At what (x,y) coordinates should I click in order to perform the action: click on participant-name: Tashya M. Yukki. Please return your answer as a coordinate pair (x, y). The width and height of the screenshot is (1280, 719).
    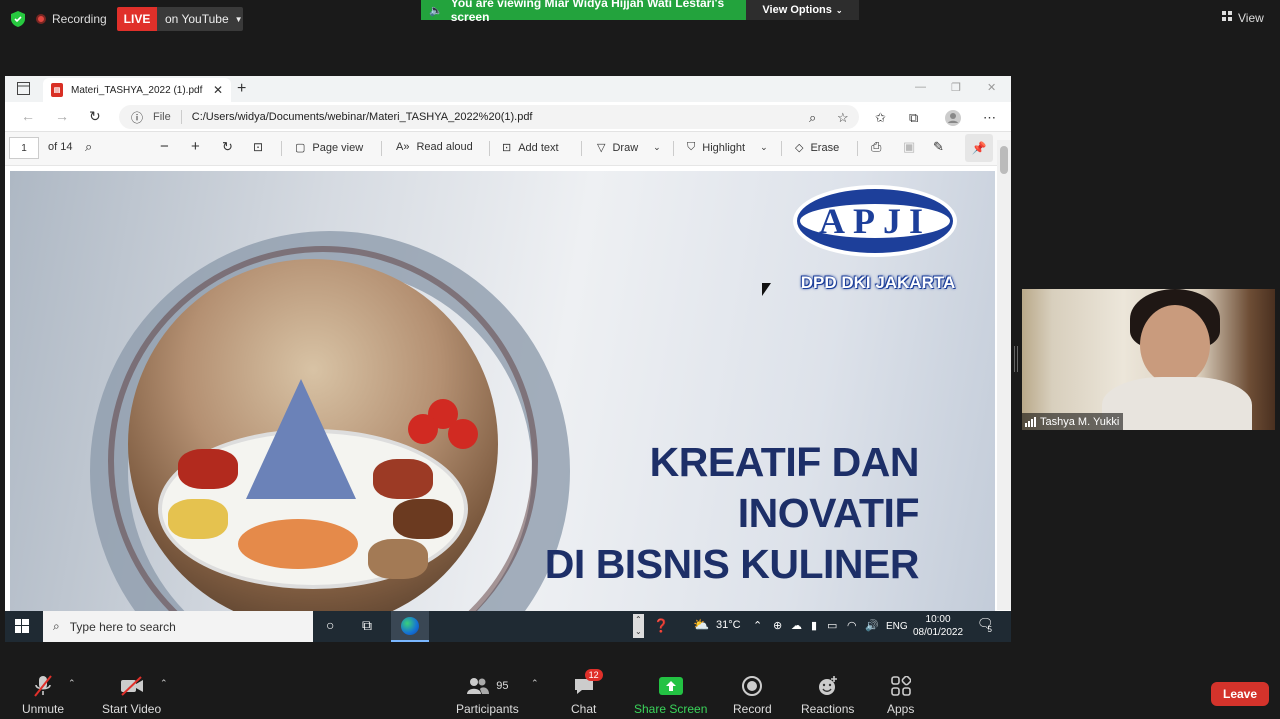
    Looking at the image, I should click on (1080, 421).